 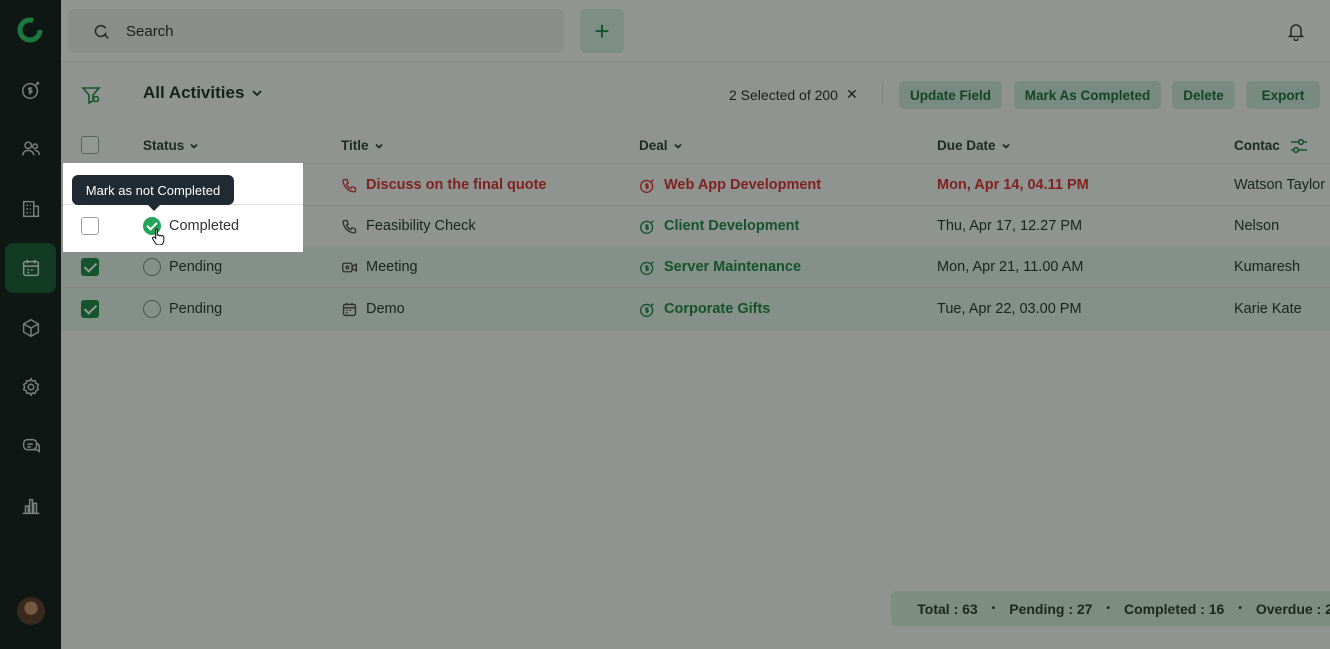 I want to click on add-button: +, so click(x=602, y=31).